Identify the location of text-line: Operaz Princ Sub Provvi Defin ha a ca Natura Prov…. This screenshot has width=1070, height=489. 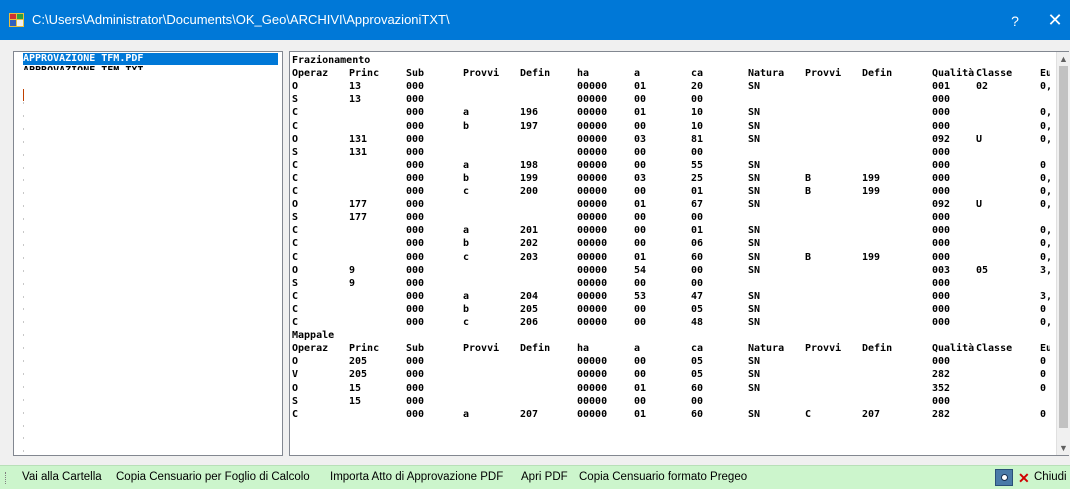
(671, 349).